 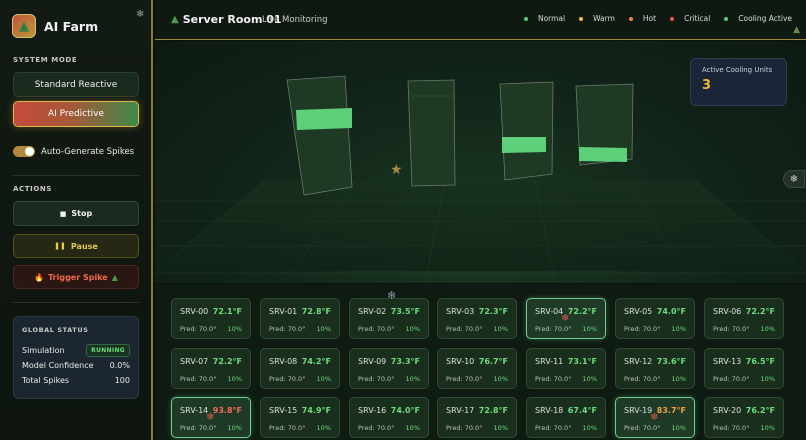 What do you see at coordinates (76, 350) in the screenshot?
I see `simulation-row: Simulation RUNNING` at bounding box center [76, 350].